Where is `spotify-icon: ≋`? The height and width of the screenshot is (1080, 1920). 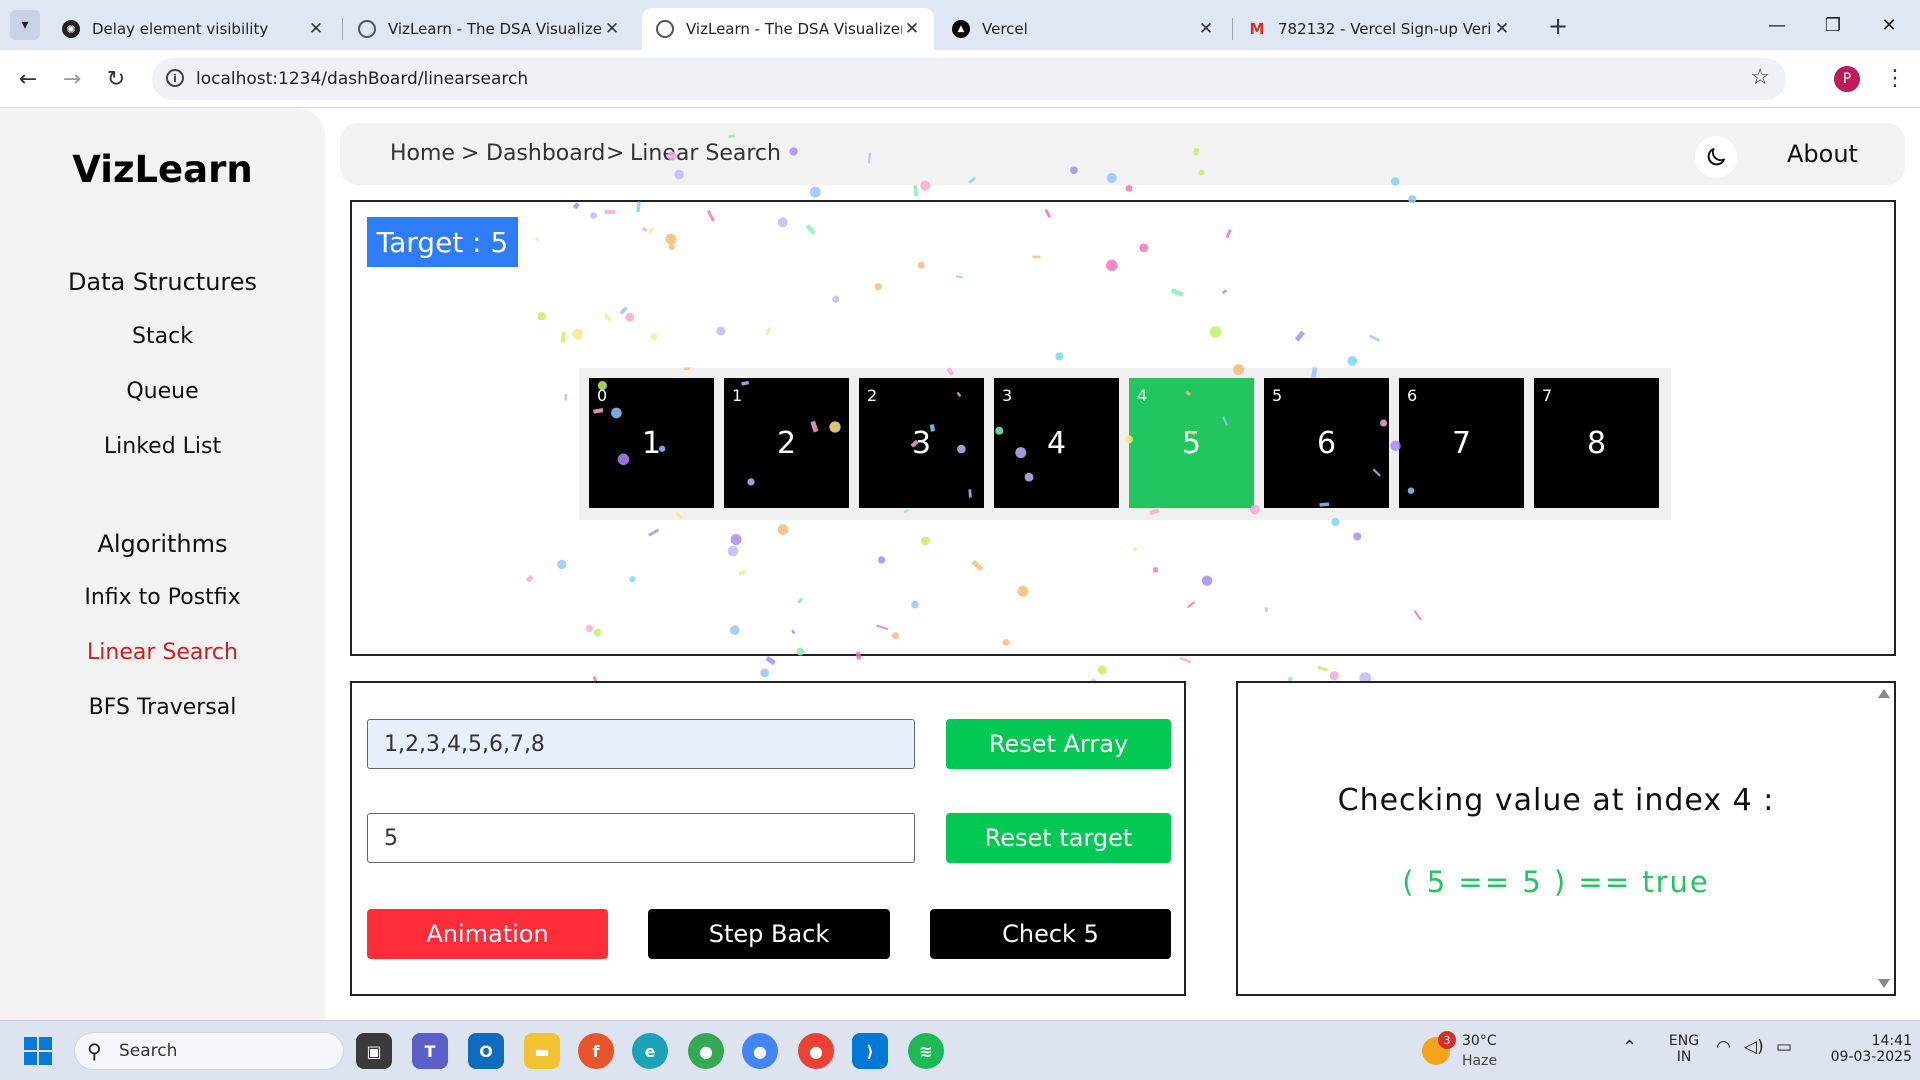 spotify-icon: ≋ is located at coordinates (926, 1051).